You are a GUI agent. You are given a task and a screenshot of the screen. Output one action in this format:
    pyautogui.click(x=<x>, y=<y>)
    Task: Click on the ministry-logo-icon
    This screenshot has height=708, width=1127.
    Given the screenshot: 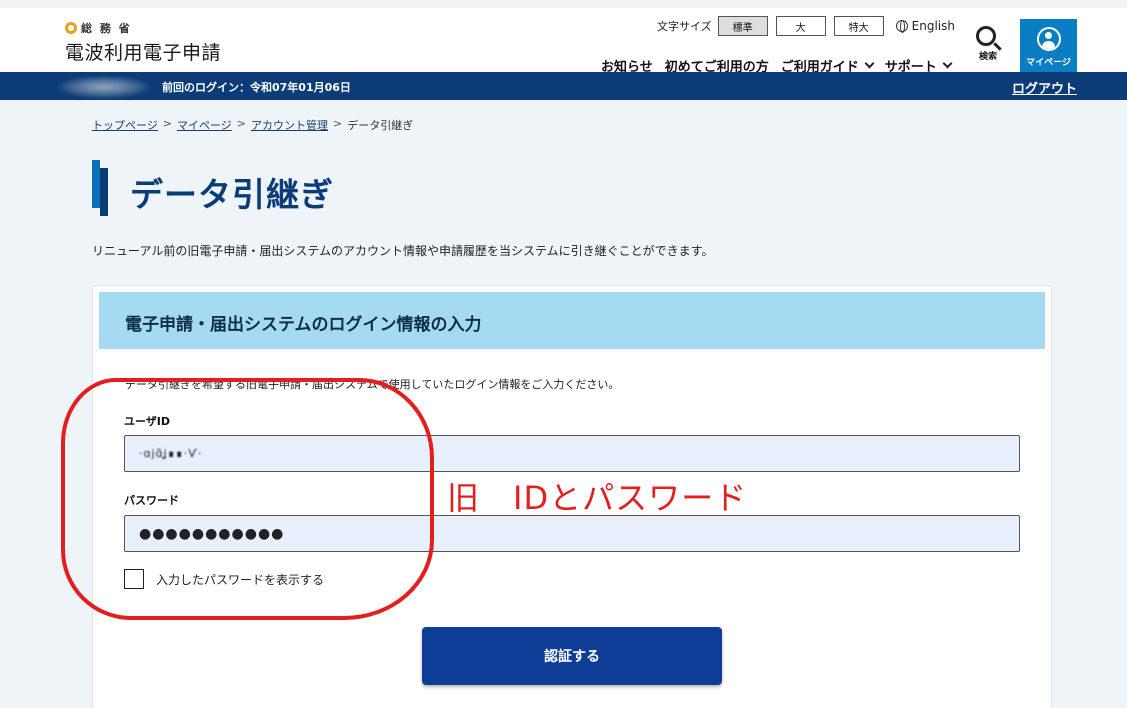 What is the action you would take?
    pyautogui.click(x=71, y=28)
    